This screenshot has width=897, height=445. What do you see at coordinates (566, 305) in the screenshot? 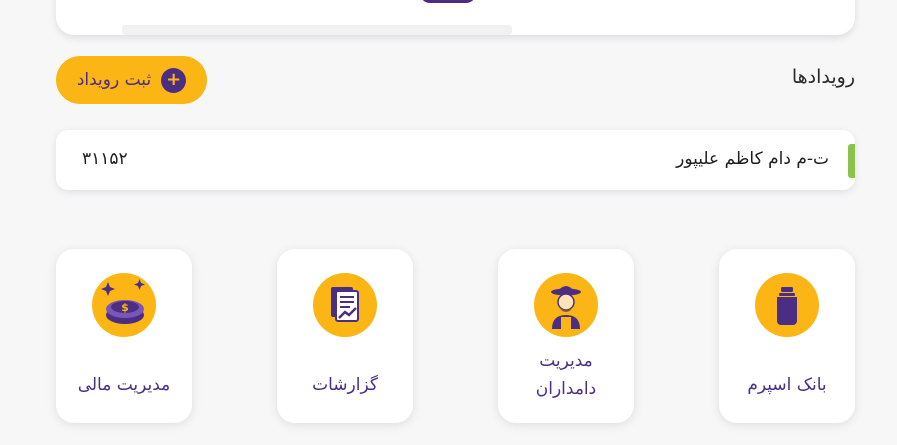
I see `farmer-icon` at bounding box center [566, 305].